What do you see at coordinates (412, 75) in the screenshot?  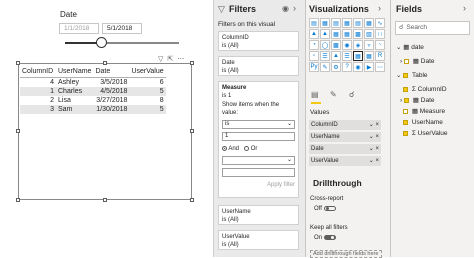 I see `field-table-table: ⌄ Table` at bounding box center [412, 75].